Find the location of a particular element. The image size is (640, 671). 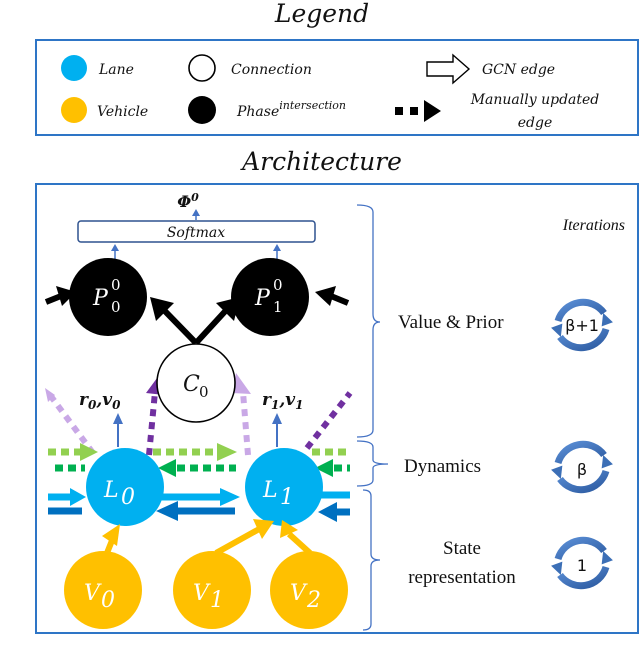

softmax-label: Softmax is located at coordinates (196, 233).